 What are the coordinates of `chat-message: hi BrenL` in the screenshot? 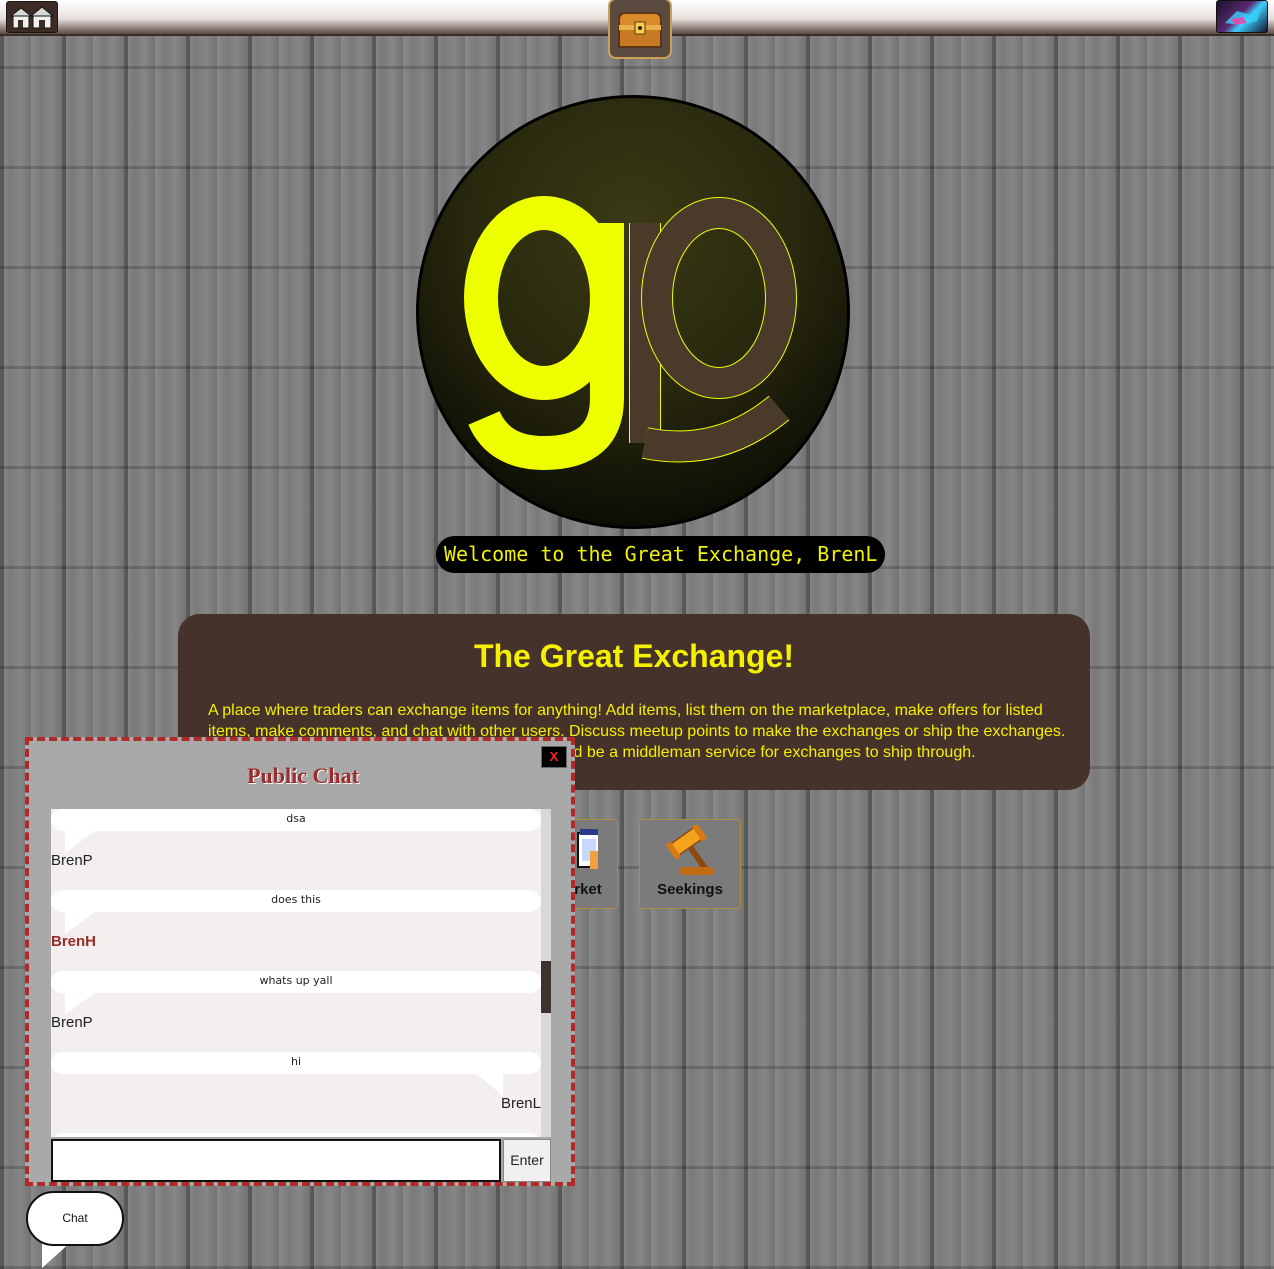 It's located at (296, 1092).